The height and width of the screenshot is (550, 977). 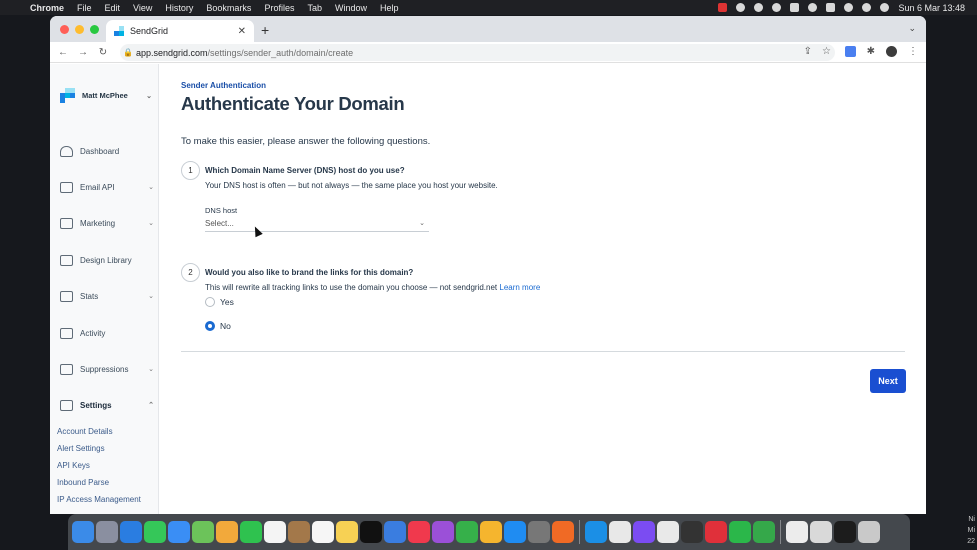 What do you see at coordinates (741, 7) in the screenshot?
I see `gear-status-icon` at bounding box center [741, 7].